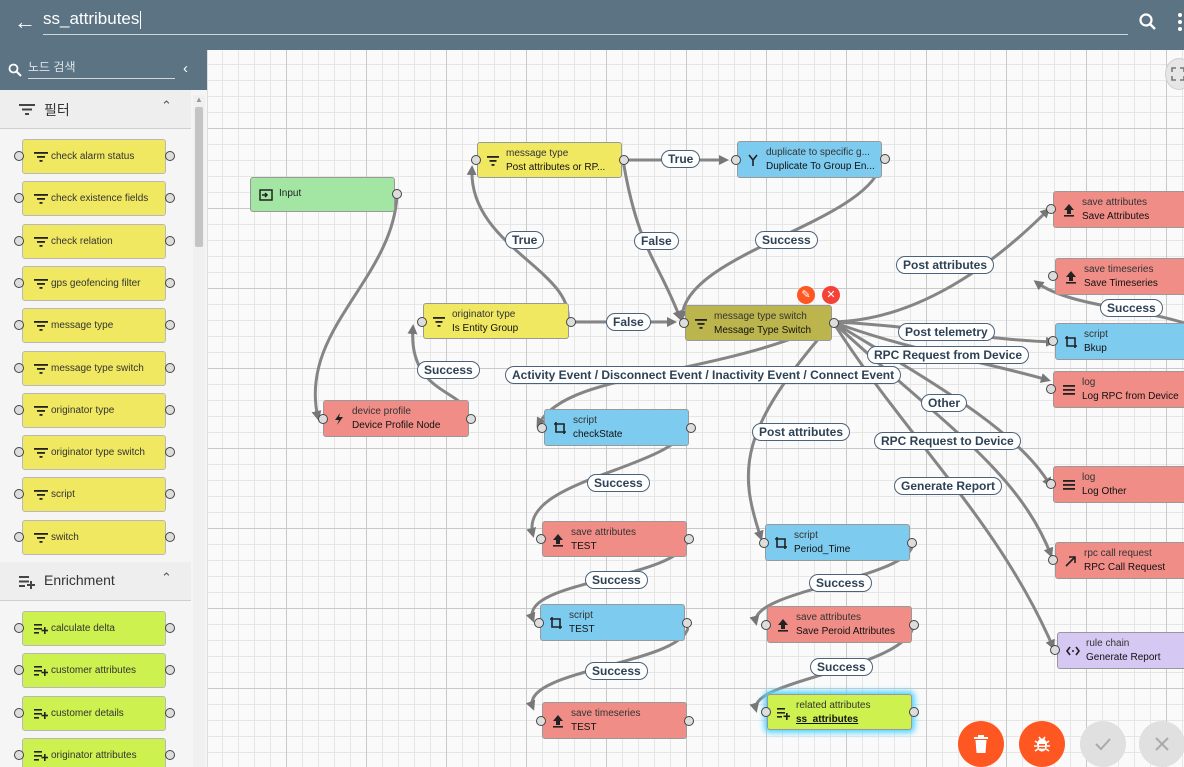 The width and height of the screenshot is (1184, 767). Describe the element at coordinates (94, 713) in the screenshot. I see `library-node: customer details` at that location.